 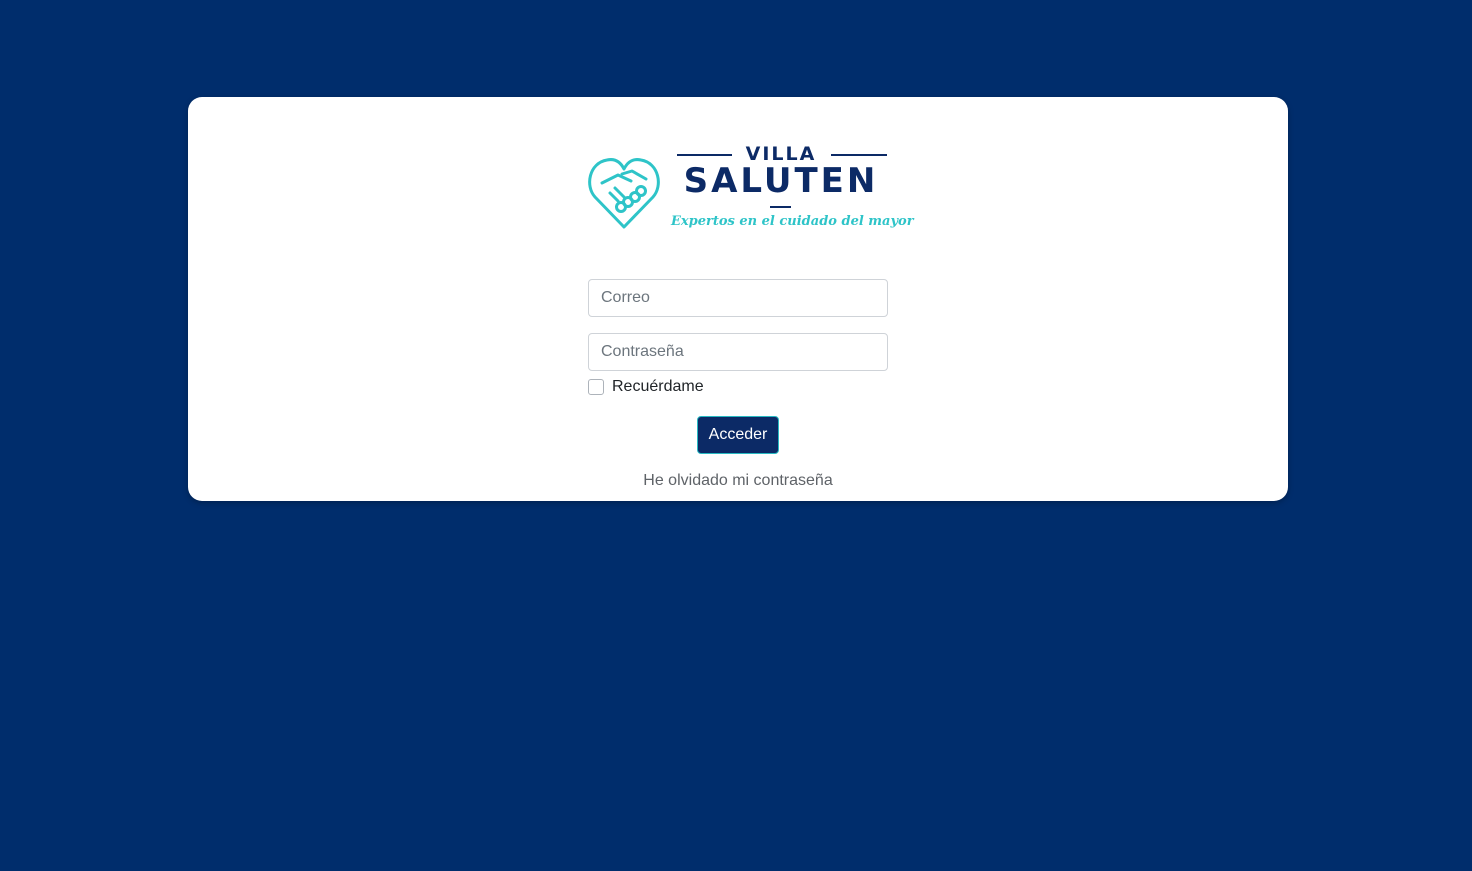 What do you see at coordinates (738, 435) in the screenshot?
I see `login-button: Acceder` at bounding box center [738, 435].